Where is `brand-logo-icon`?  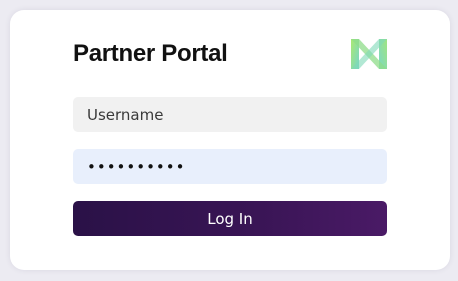
brand-logo-icon is located at coordinates (369, 54).